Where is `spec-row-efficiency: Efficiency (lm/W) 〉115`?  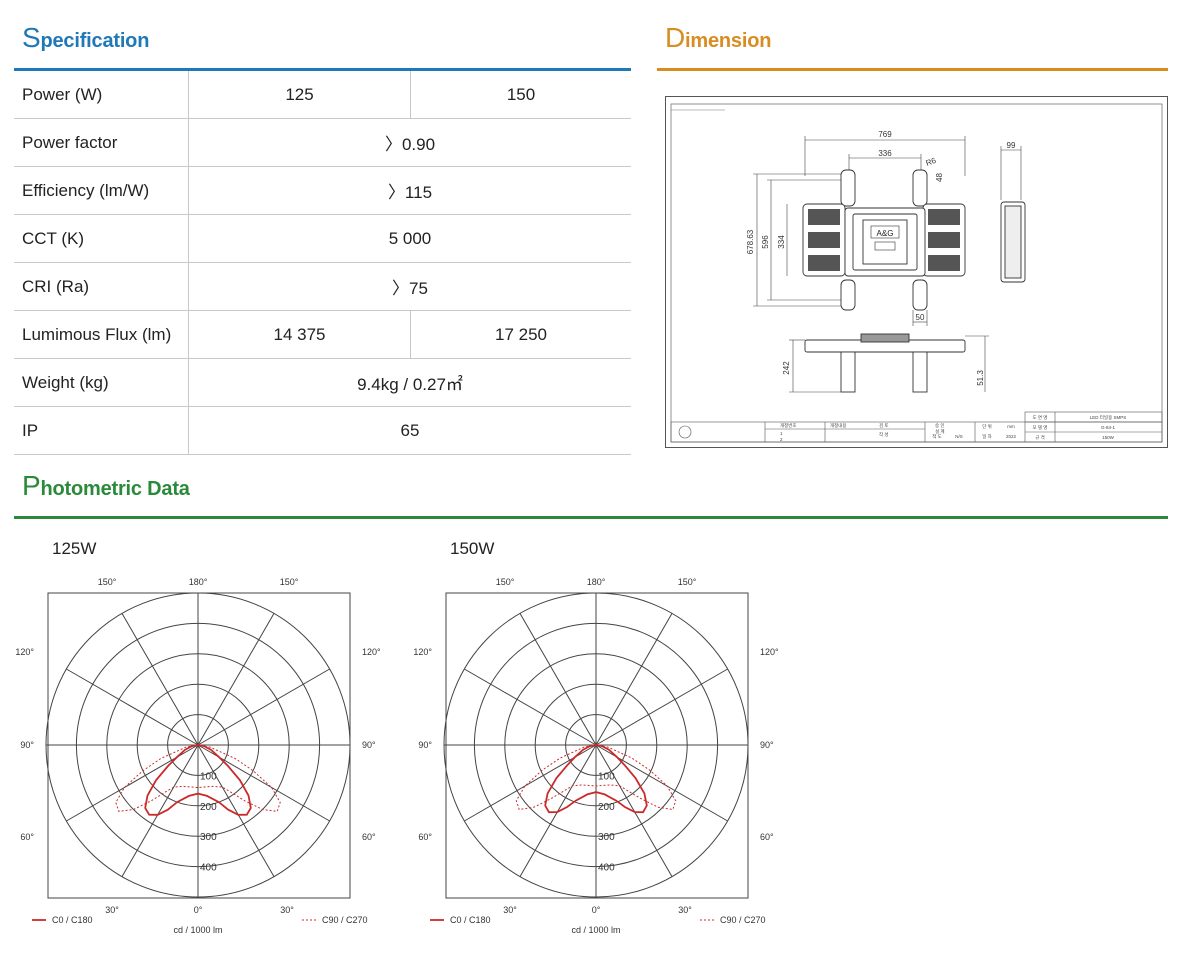
spec-row-efficiency: Efficiency (lm/W) 〉115 is located at coordinates (322, 190).